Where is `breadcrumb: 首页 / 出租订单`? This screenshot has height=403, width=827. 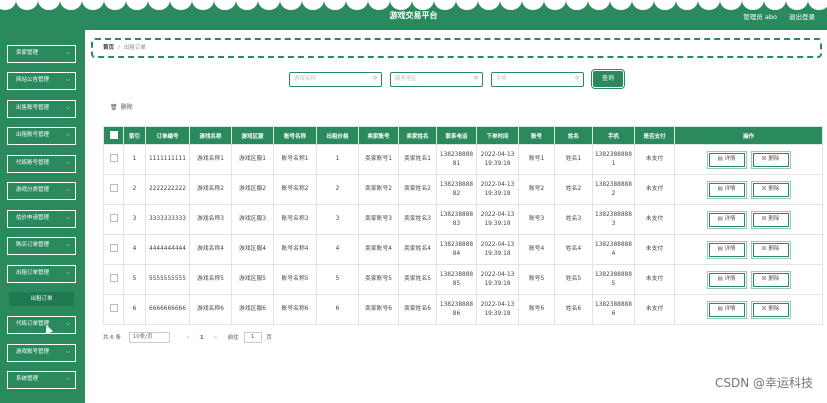 breadcrumb: 首页 / 出租订单 is located at coordinates (456, 48).